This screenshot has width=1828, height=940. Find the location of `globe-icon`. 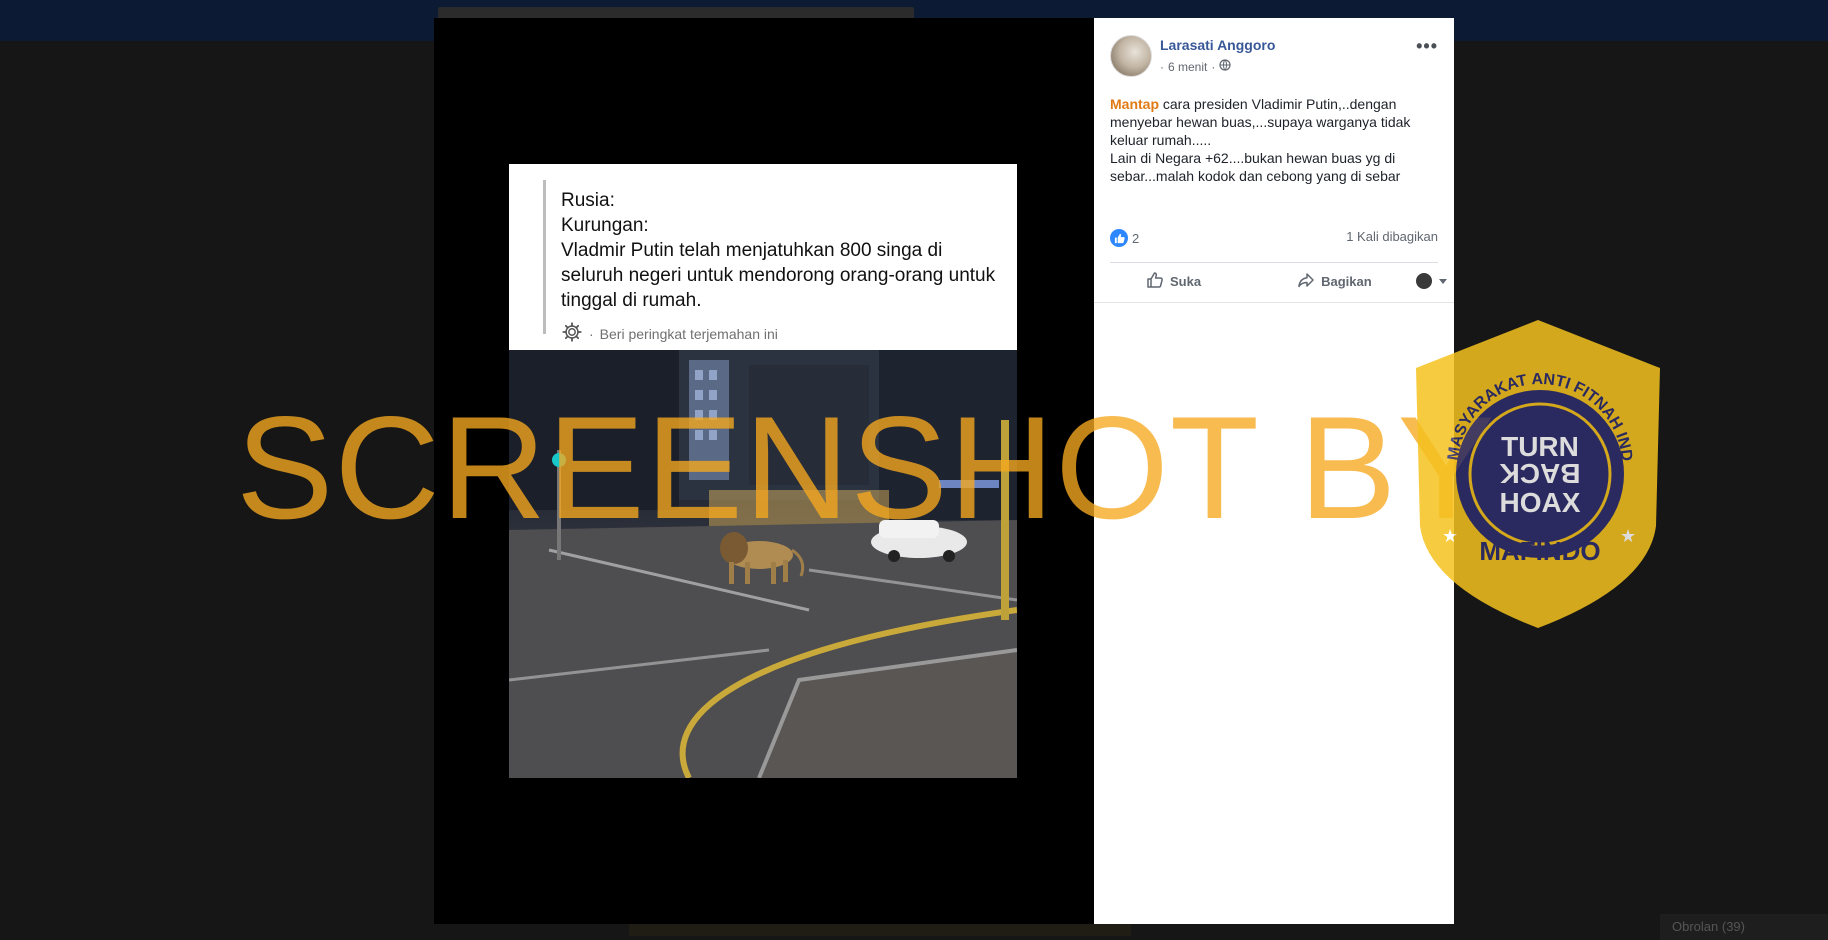

globe-icon is located at coordinates (1225, 66).